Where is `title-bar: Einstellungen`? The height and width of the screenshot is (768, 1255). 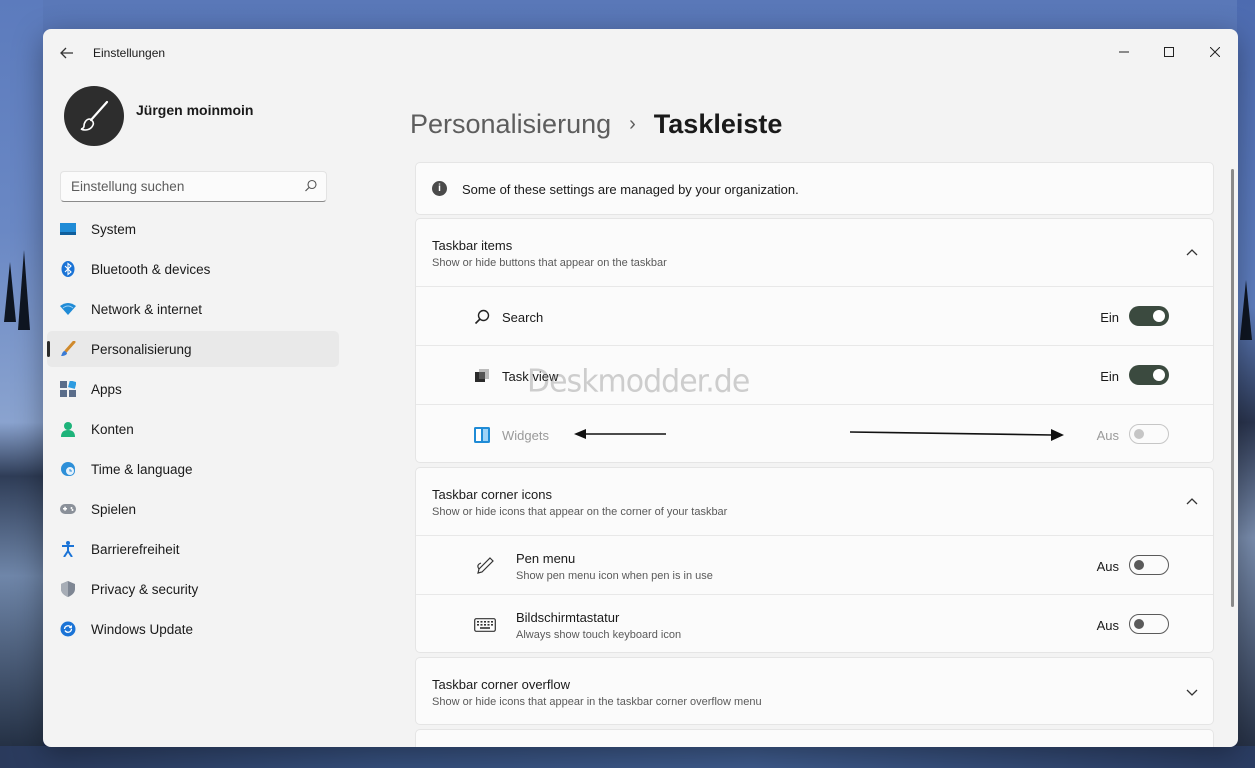 title-bar: Einstellungen is located at coordinates (640, 53).